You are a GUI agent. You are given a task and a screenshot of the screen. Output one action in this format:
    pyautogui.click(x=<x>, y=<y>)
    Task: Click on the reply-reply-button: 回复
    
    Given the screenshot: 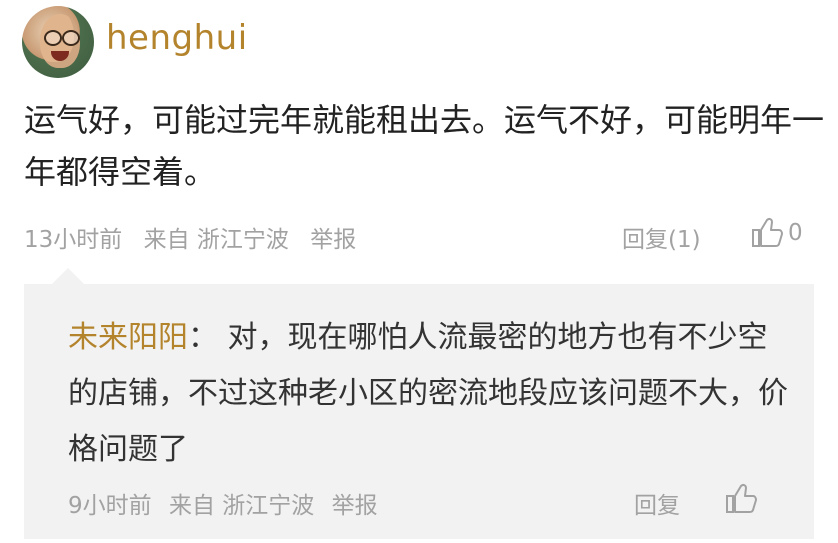 What is the action you would take?
    pyautogui.click(x=657, y=503)
    